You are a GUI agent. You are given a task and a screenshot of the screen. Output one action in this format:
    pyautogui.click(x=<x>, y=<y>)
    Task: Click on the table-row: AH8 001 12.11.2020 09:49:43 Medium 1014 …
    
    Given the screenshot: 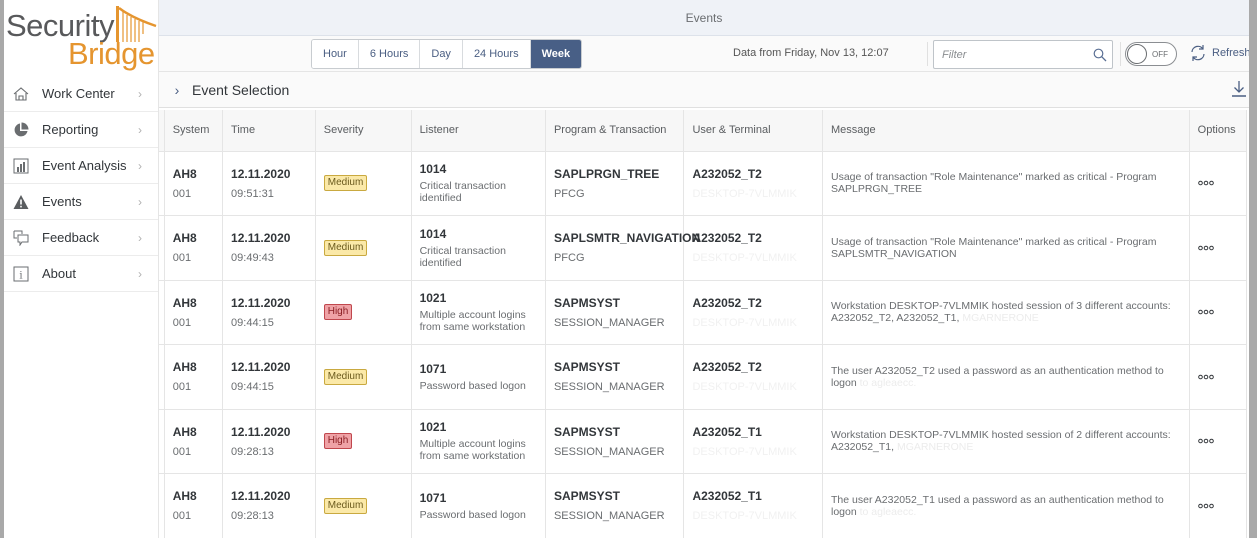 What is the action you would take?
    pyautogui.click(x=703, y=248)
    